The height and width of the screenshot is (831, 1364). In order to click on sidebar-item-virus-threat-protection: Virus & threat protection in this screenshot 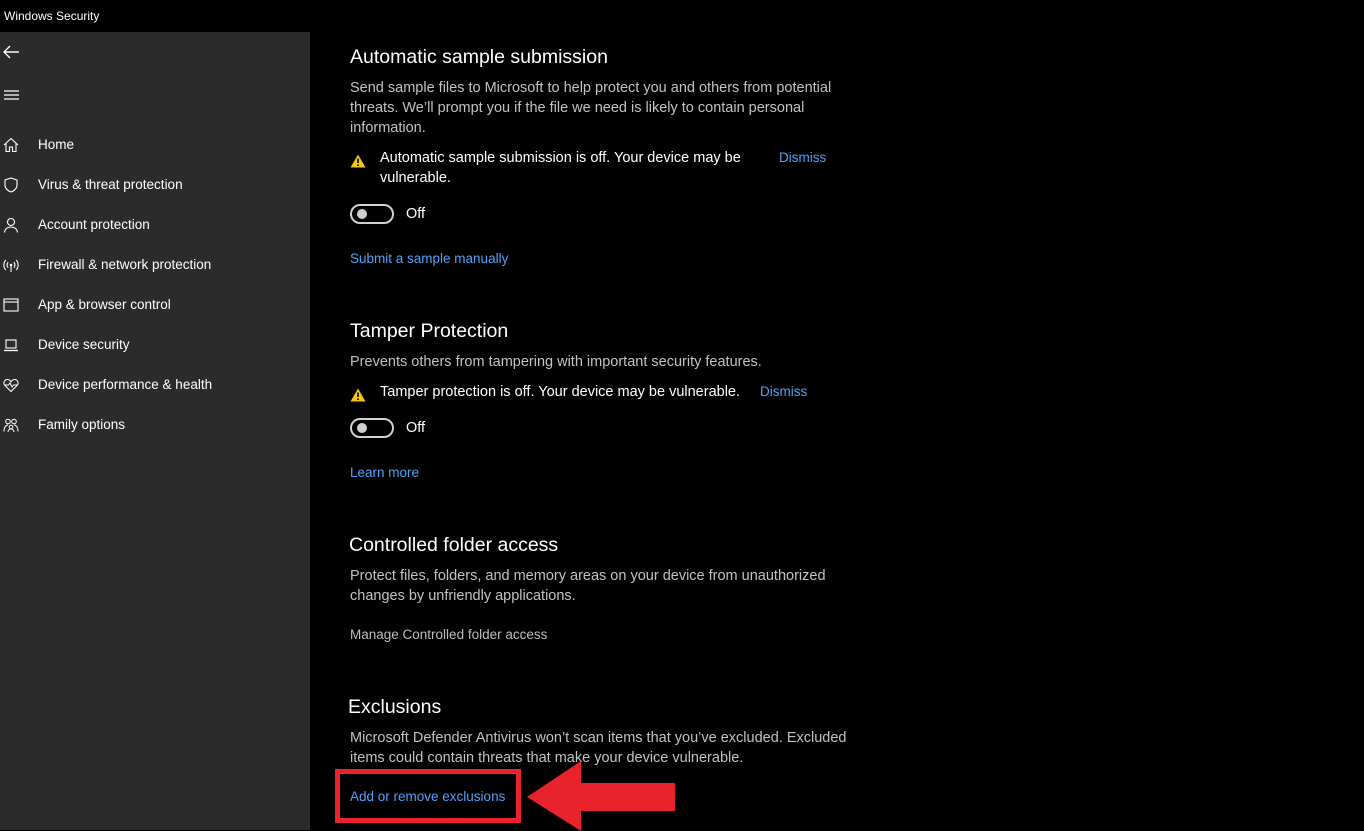, I will do `click(155, 185)`.